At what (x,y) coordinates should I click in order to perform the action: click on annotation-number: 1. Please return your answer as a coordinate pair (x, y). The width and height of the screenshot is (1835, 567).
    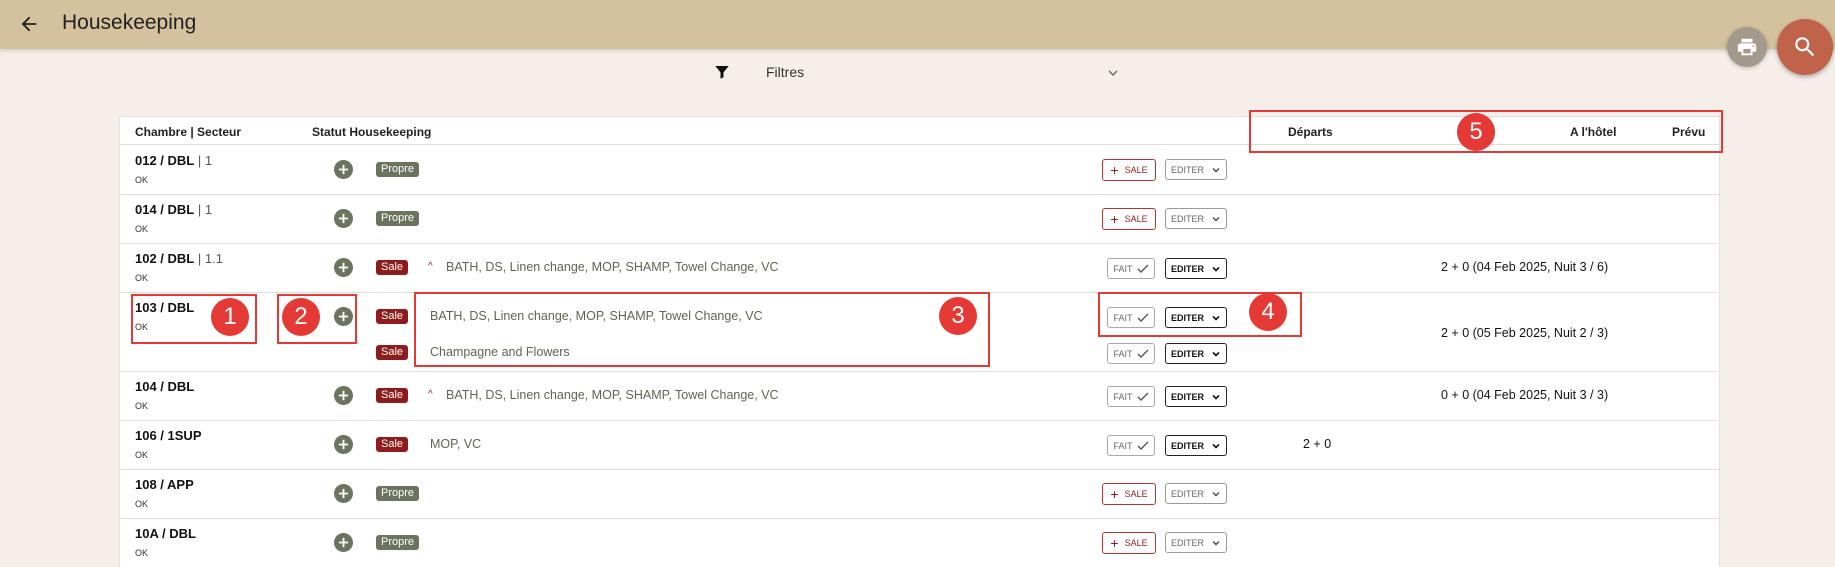
    Looking at the image, I should click on (230, 317).